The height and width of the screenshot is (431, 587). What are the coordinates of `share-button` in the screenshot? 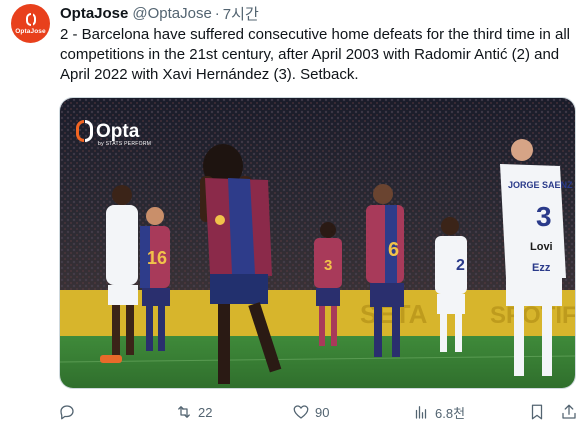 It's located at (569, 412).